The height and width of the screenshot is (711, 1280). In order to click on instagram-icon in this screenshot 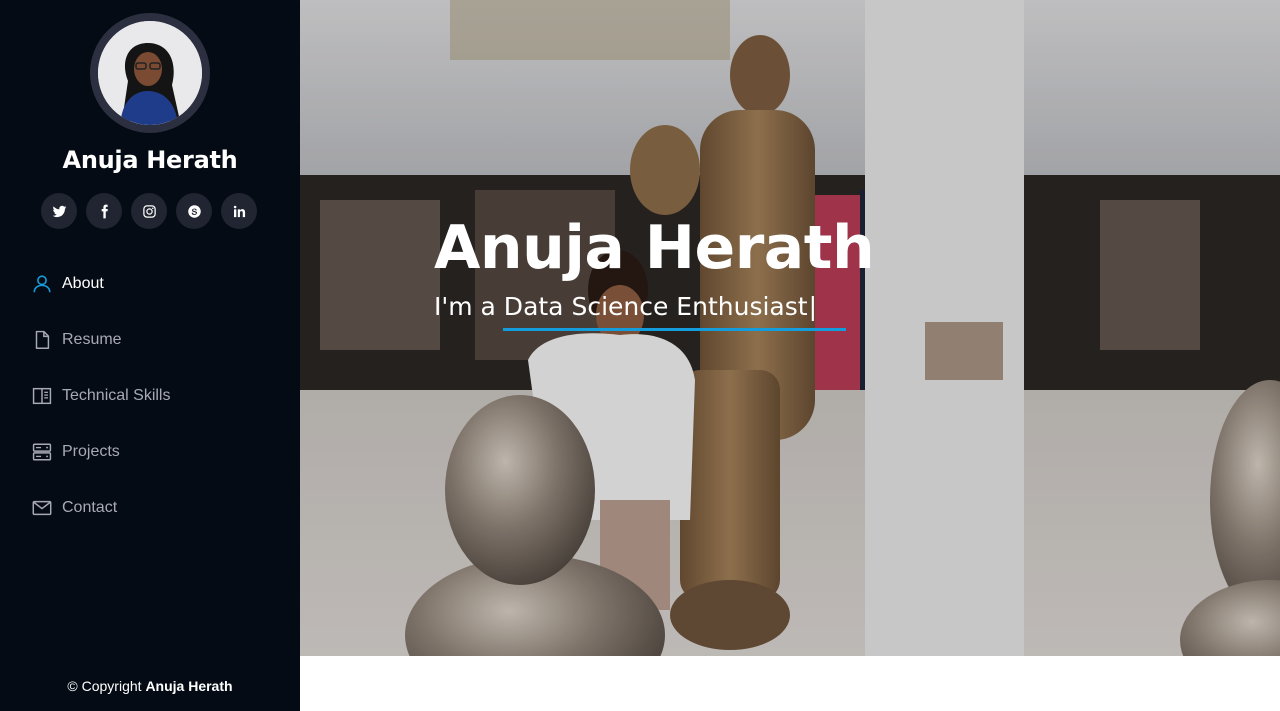, I will do `click(149, 211)`.